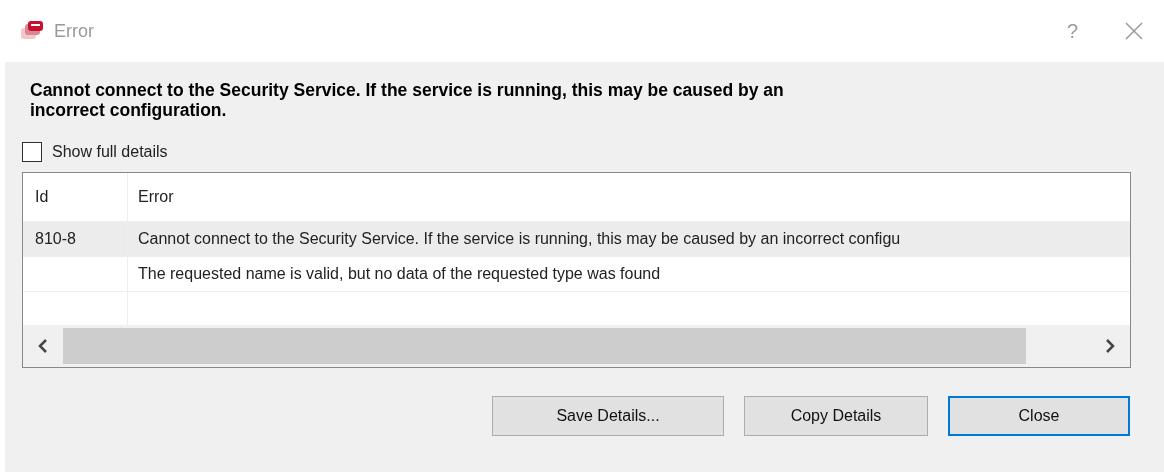 The image size is (1164, 472). What do you see at coordinates (1134, 31) in the screenshot?
I see `close-icon` at bounding box center [1134, 31].